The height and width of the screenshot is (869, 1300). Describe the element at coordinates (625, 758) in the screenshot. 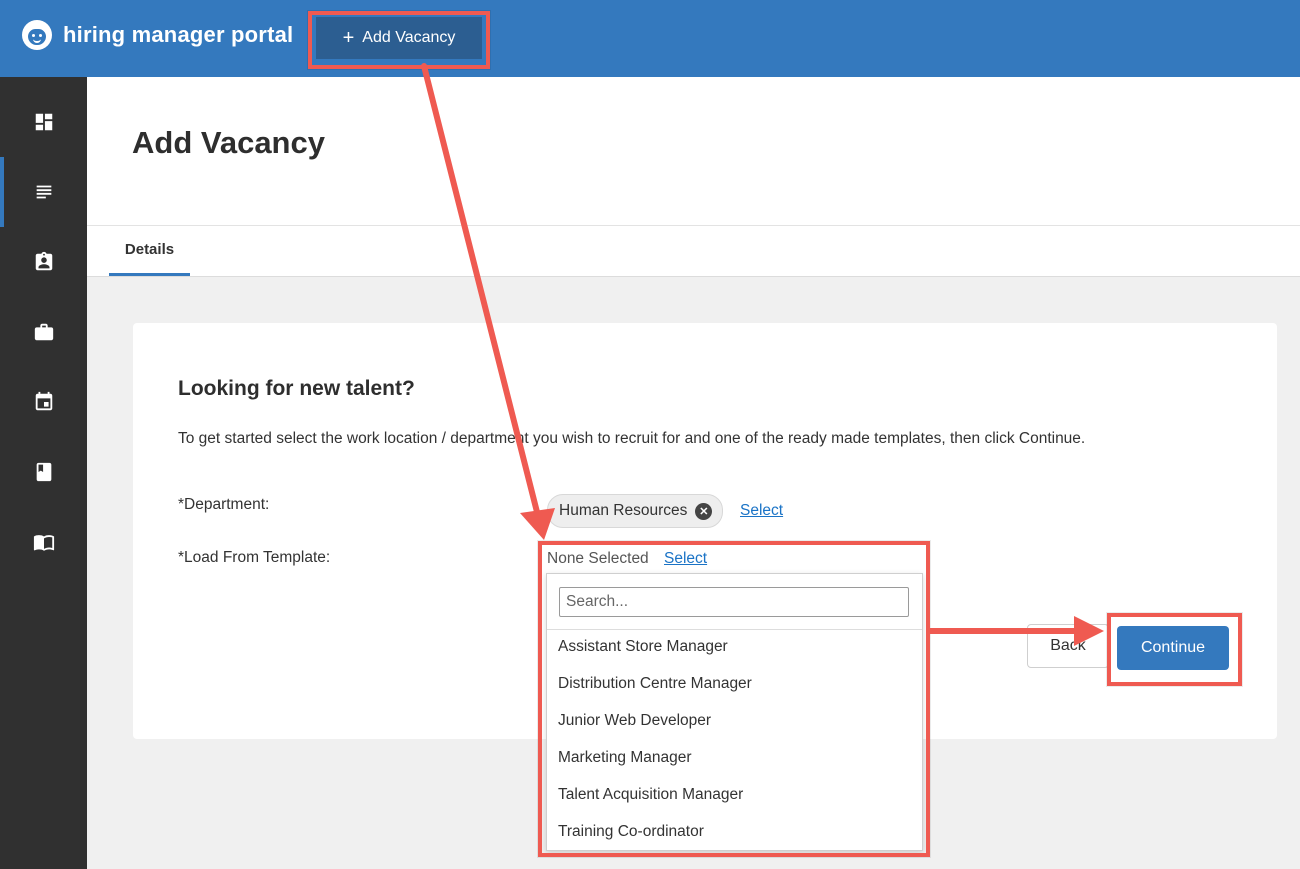

I see `template-option: Marketing Manager` at that location.